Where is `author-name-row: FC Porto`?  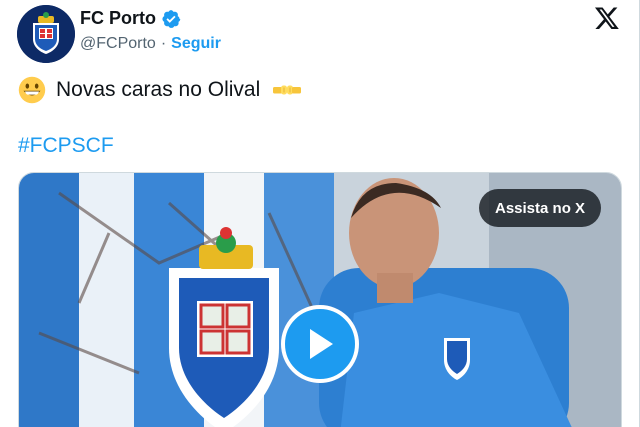
author-name-row: FC Porto is located at coordinates (130, 18).